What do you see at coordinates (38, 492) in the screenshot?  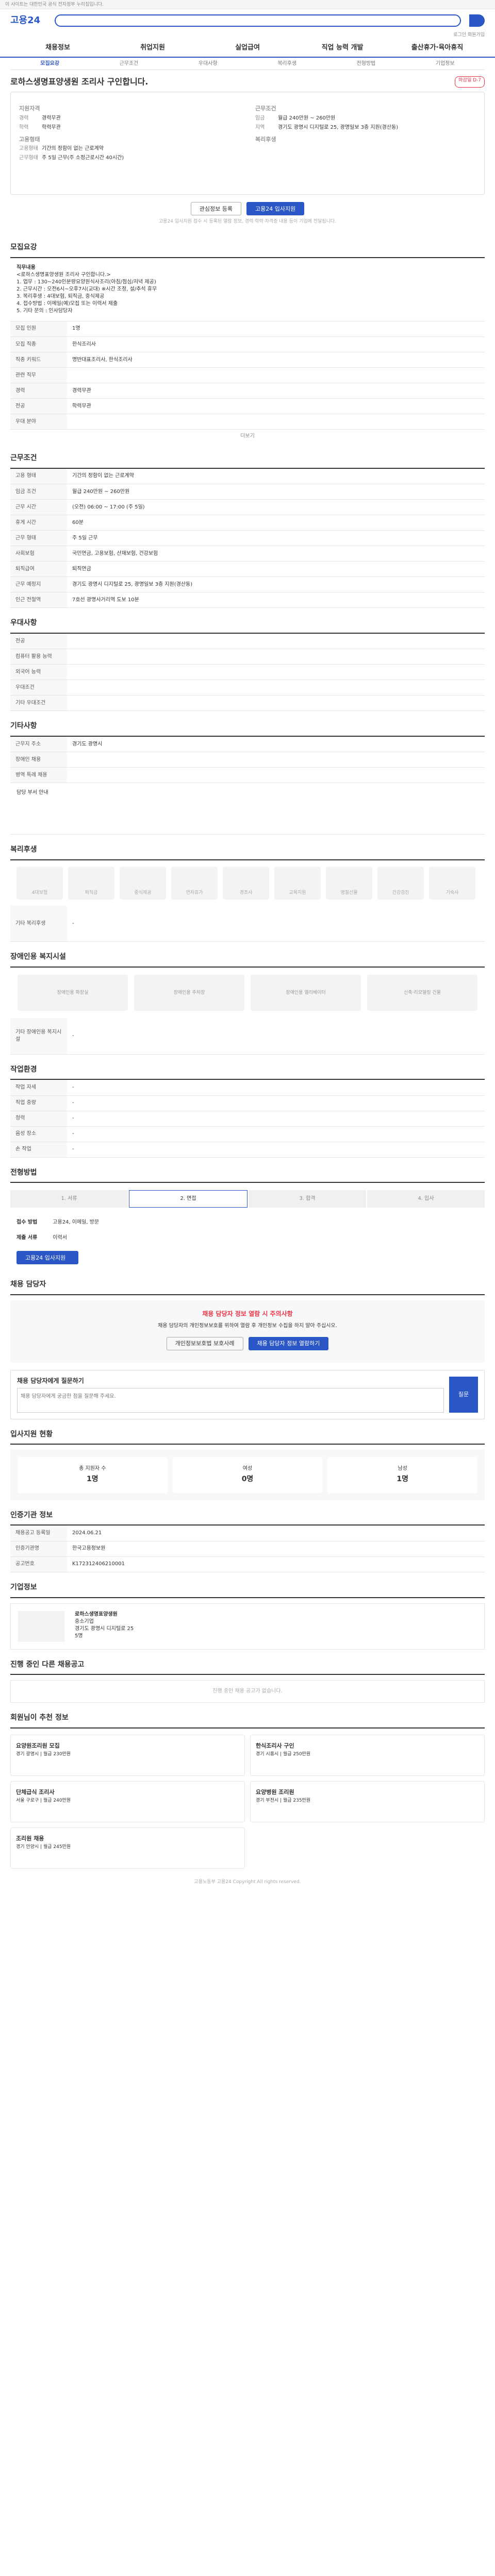 I see `kv-key: 임금 조건` at bounding box center [38, 492].